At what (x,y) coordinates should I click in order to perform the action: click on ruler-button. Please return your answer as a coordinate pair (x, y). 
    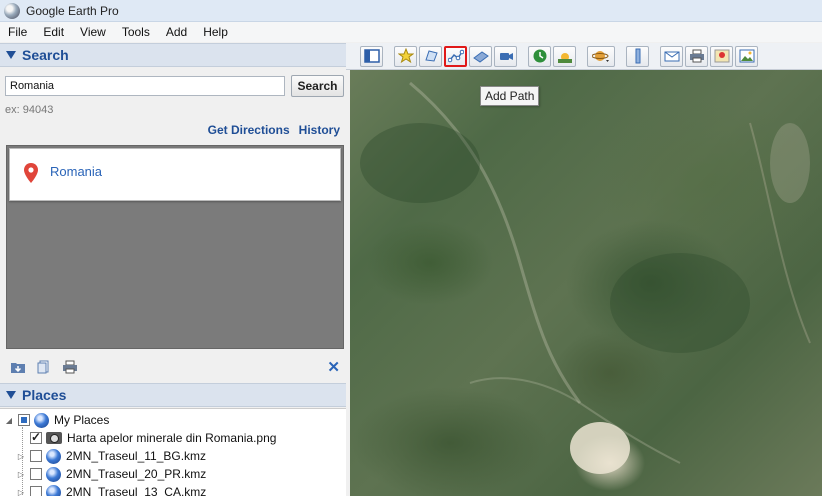
    Looking at the image, I should click on (637, 56).